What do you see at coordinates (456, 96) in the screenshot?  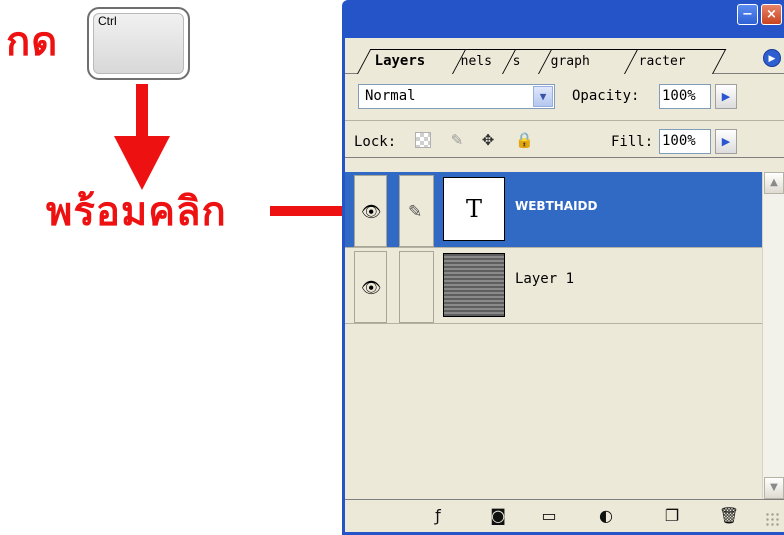 I see `blend-mode-select: Normal ▼` at bounding box center [456, 96].